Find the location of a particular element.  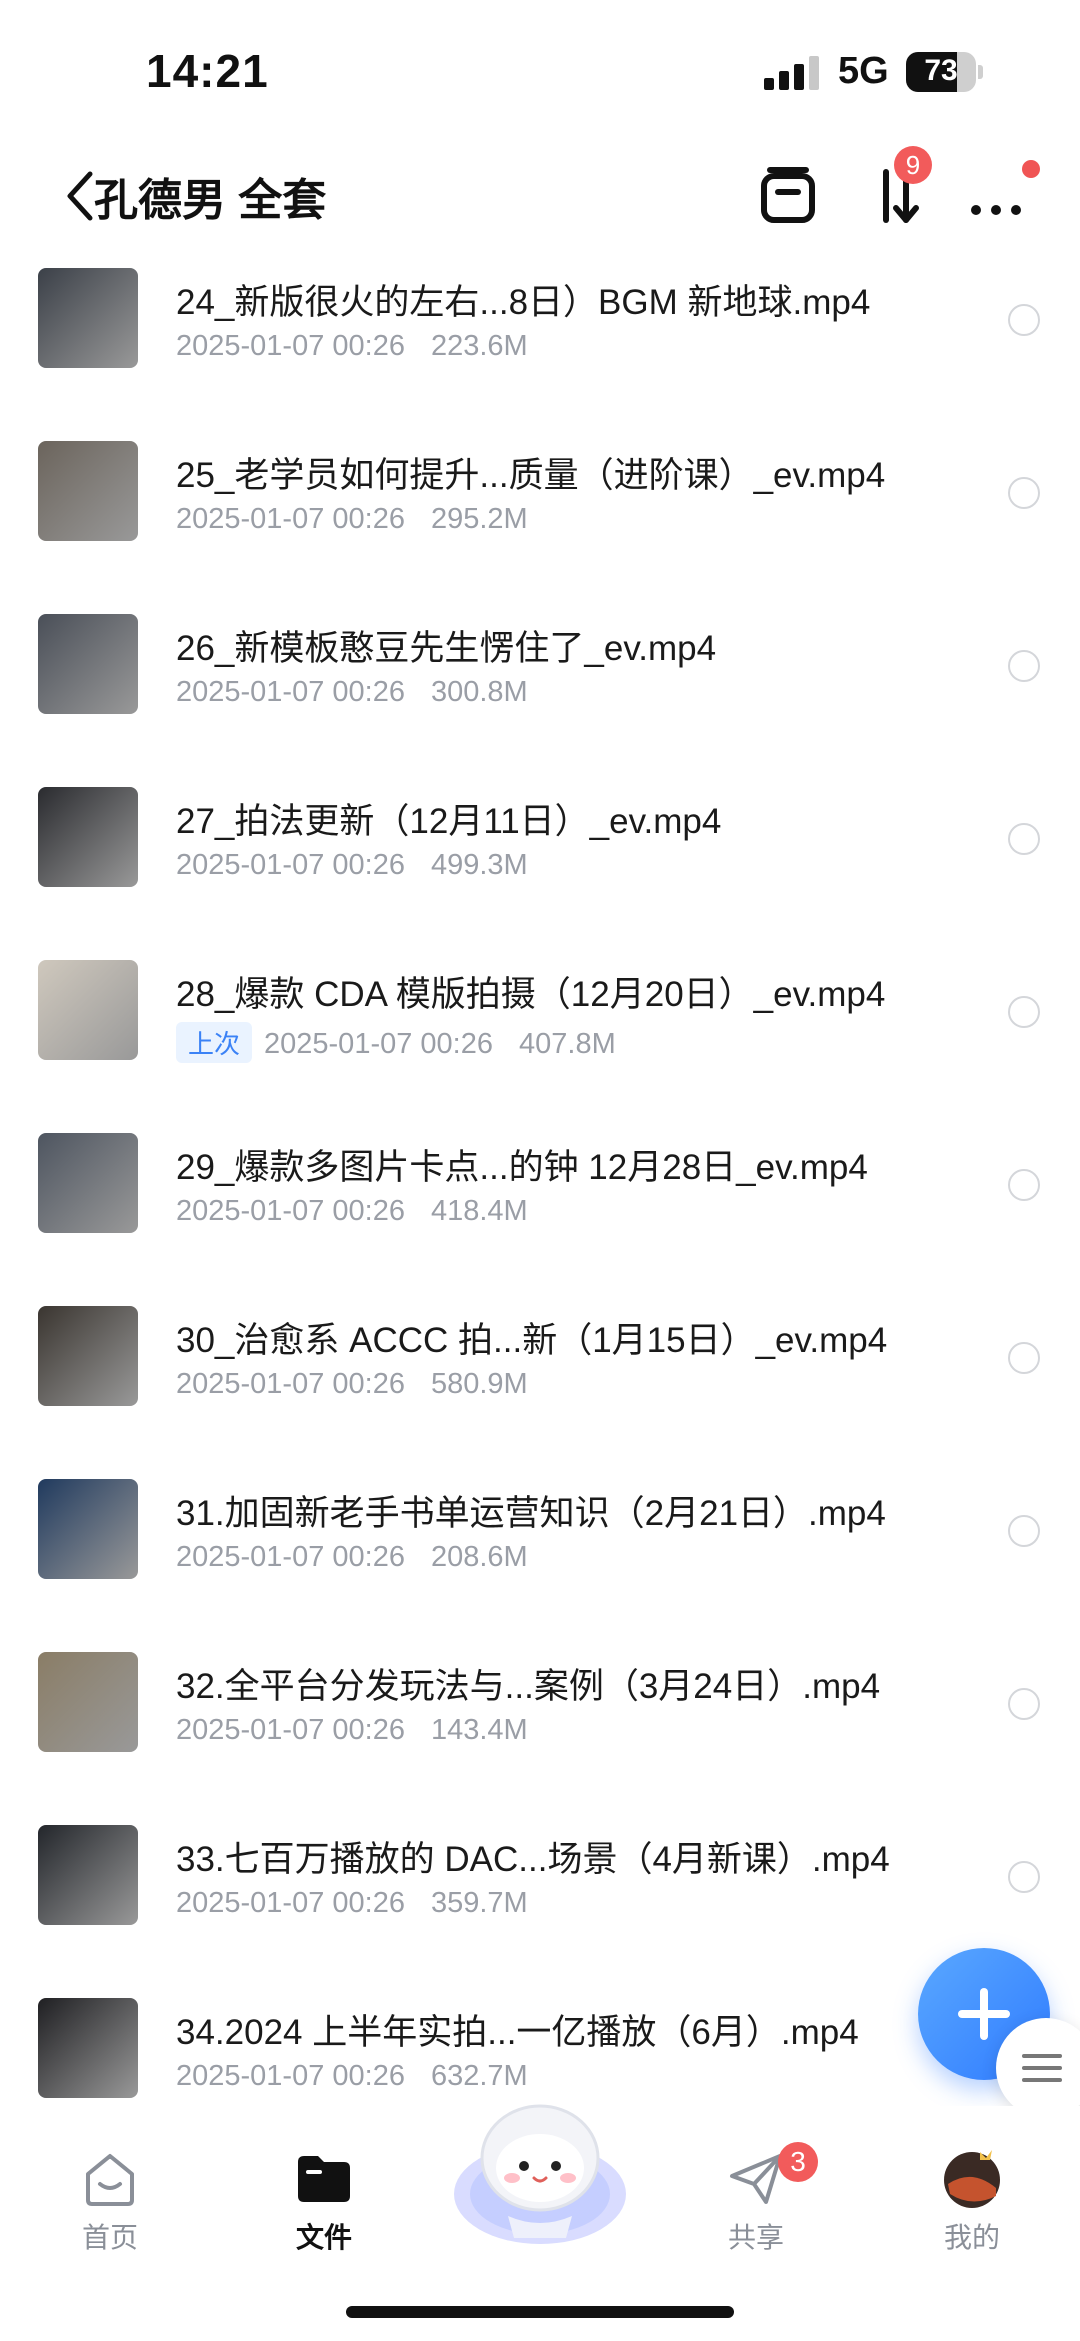

file-meta: 2025-01-07 00:26 300.8M is located at coordinates (352, 692).